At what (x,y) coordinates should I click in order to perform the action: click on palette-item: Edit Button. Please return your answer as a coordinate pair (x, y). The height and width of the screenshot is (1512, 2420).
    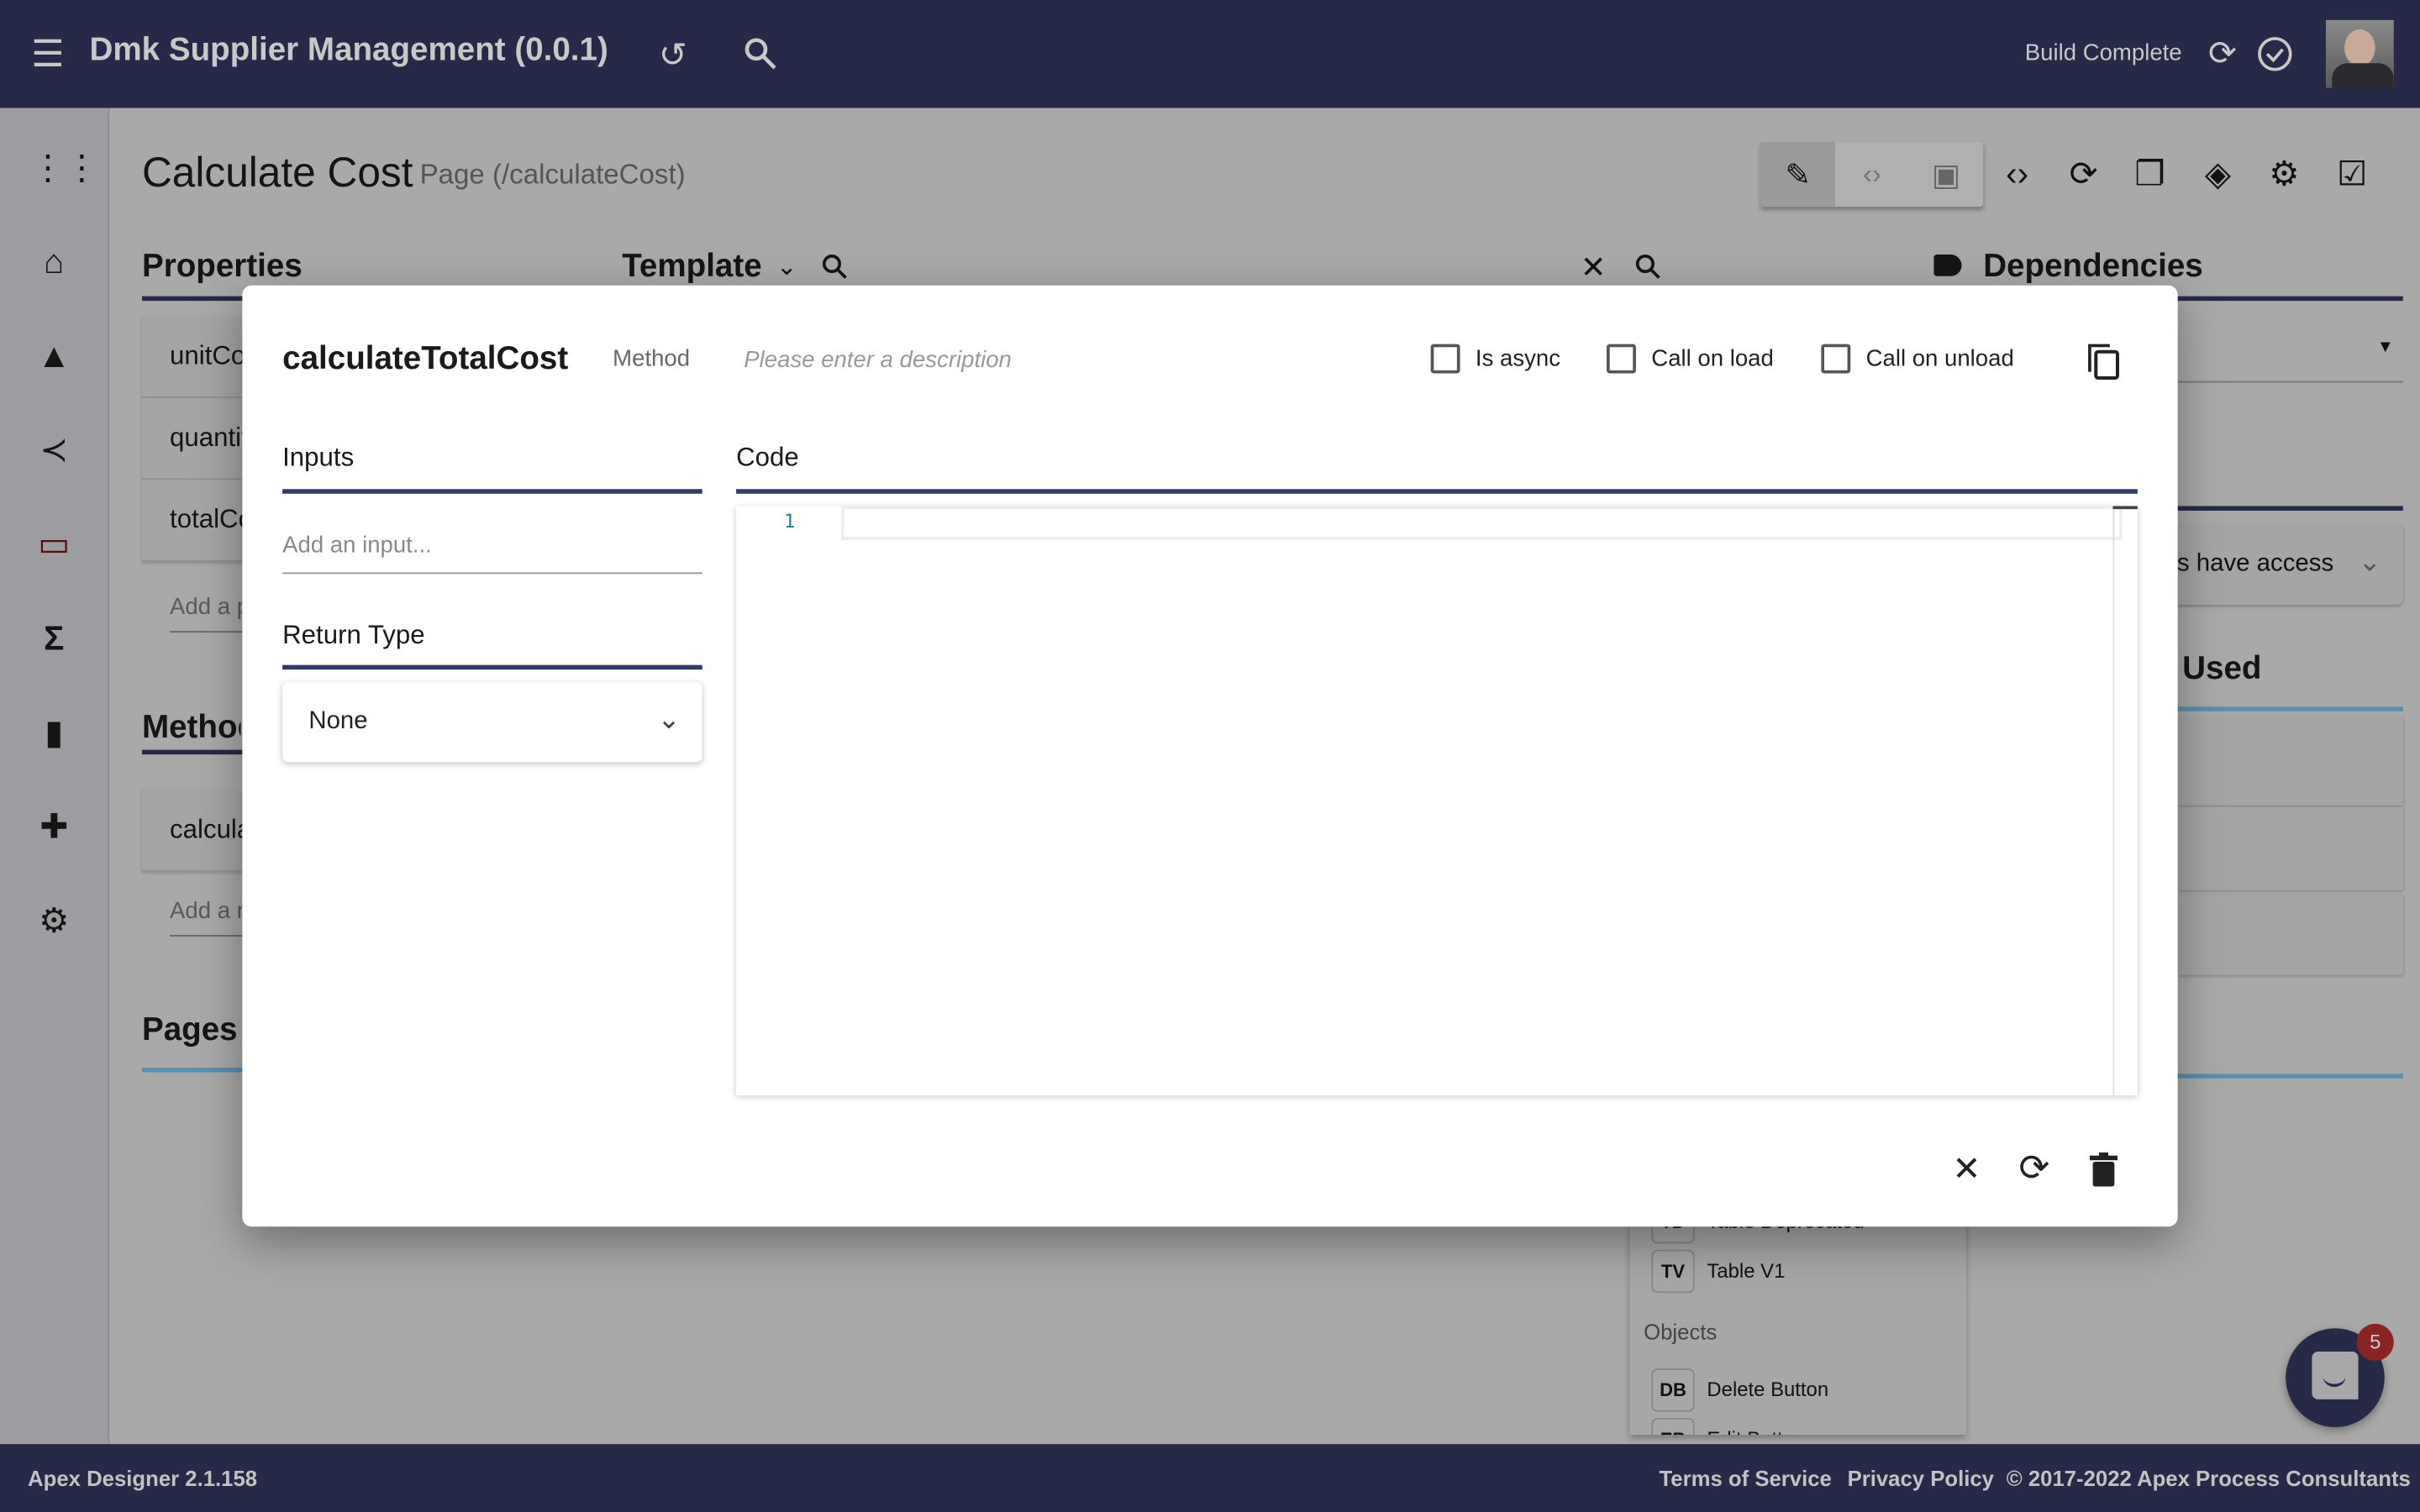
    Looking at the image, I should click on (1756, 1431).